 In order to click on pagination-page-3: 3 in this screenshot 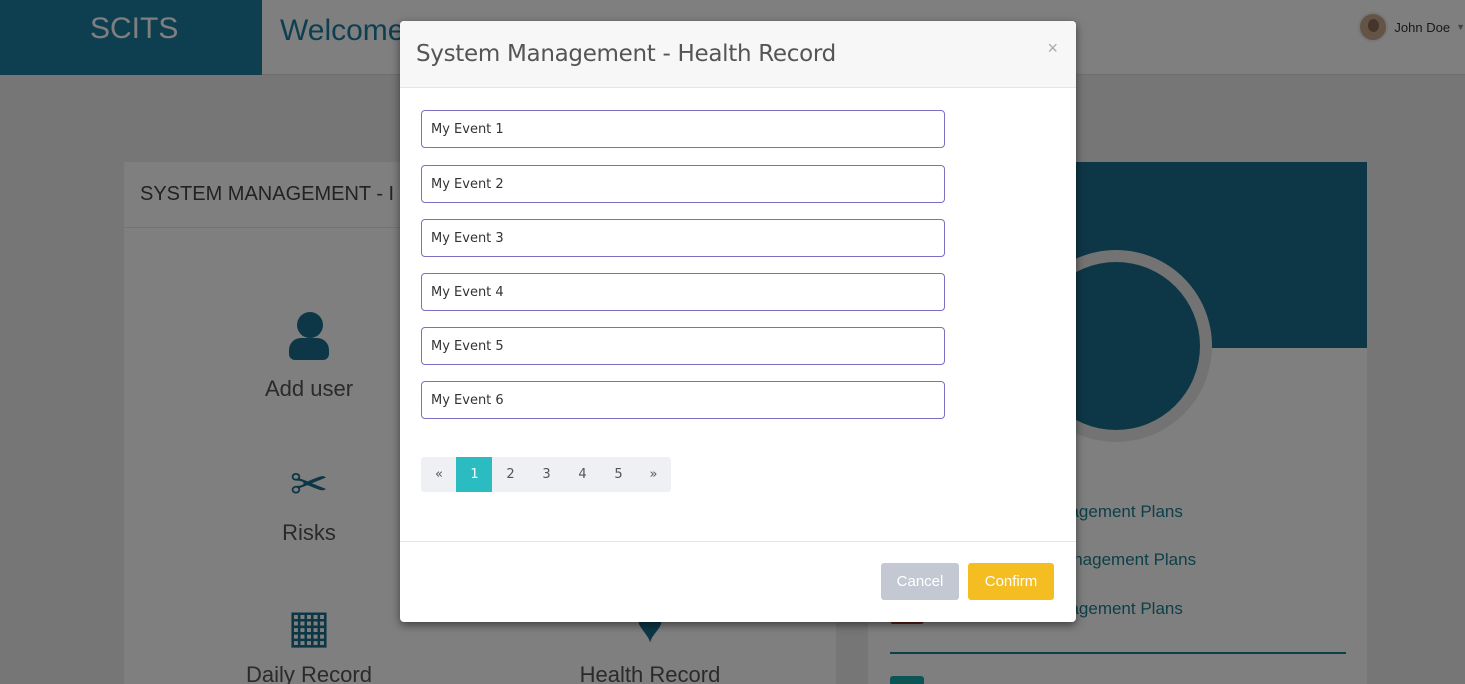, I will do `click(546, 474)`.